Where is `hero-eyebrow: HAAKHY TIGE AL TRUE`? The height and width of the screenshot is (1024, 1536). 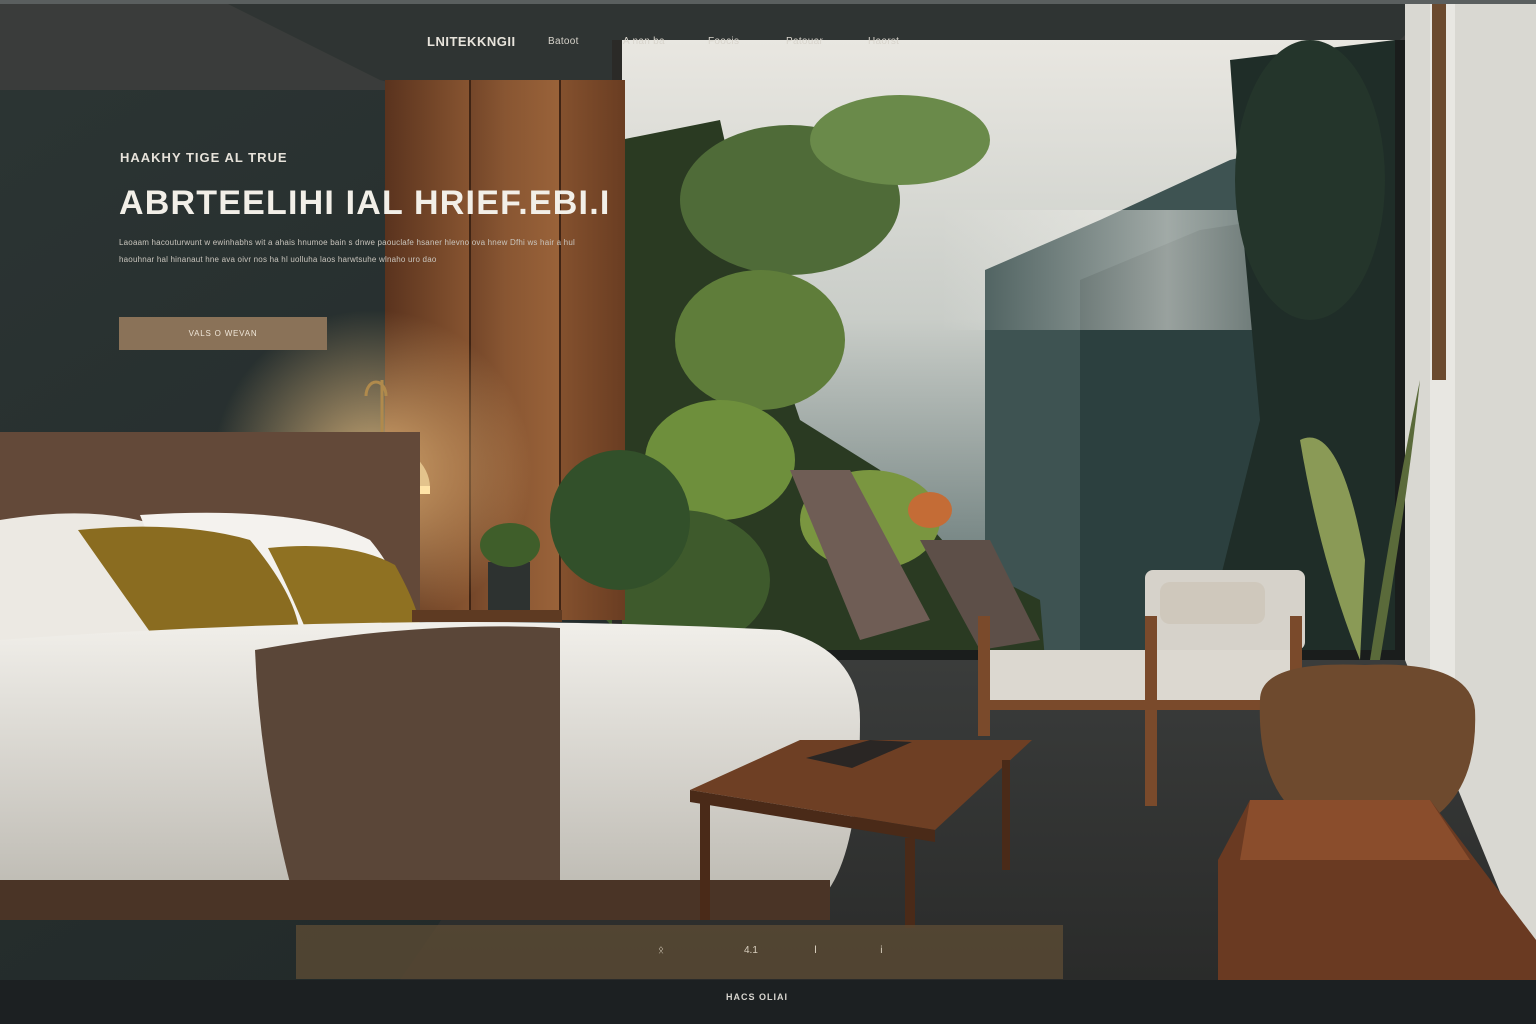 hero-eyebrow: HAAKHY TIGE AL TRUE is located at coordinates (204, 157).